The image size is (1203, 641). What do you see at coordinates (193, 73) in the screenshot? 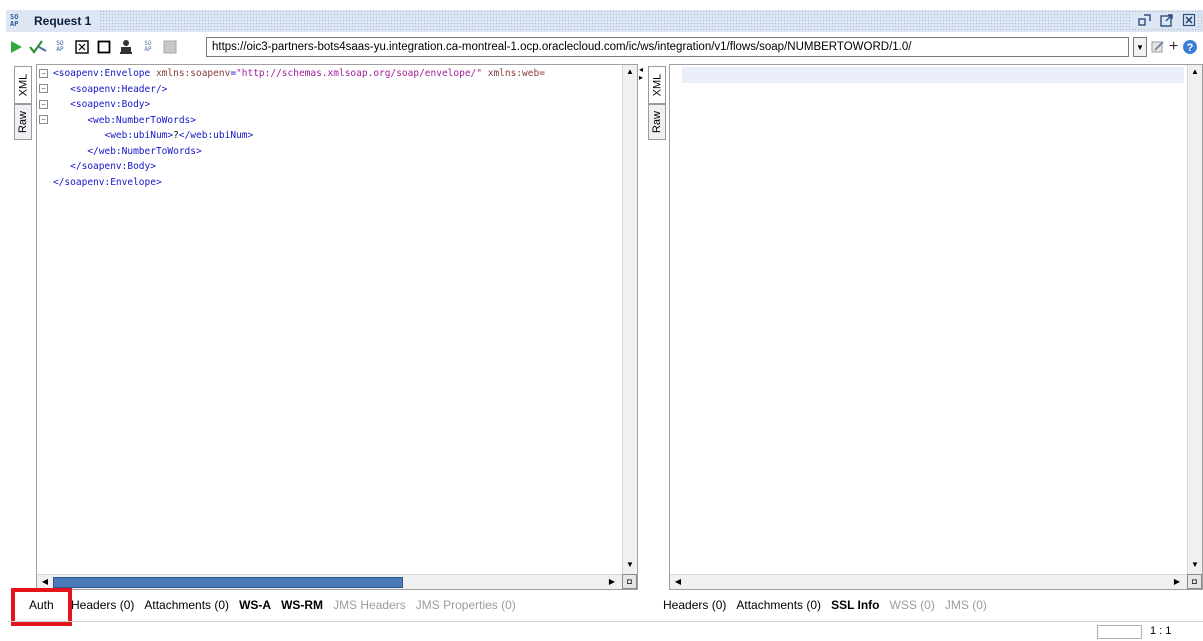
I see `xml-attr: xmlns:soapenv` at bounding box center [193, 73].